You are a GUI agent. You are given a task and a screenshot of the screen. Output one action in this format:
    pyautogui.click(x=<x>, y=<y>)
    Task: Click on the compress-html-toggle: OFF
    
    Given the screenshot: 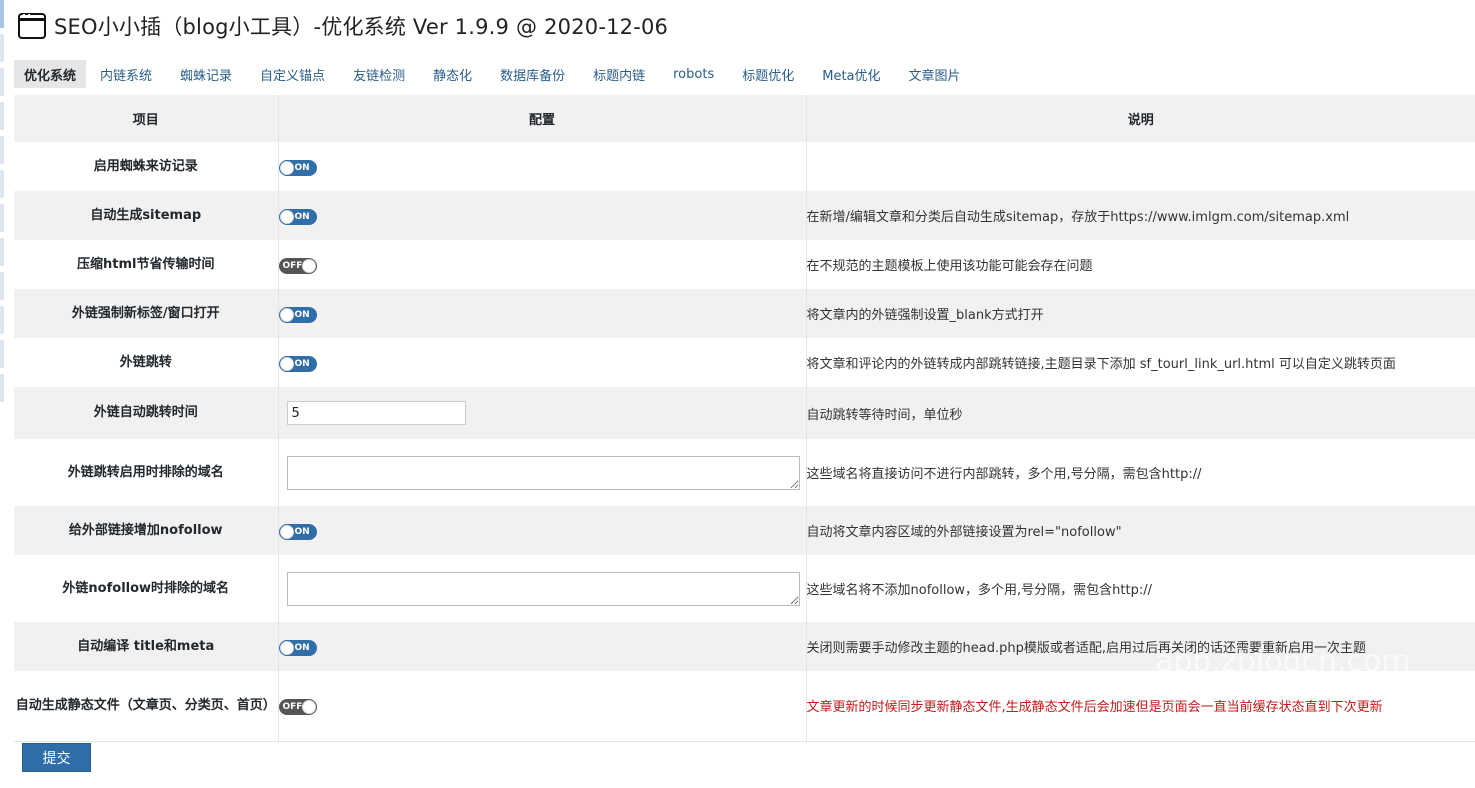 What is the action you would take?
    pyautogui.click(x=297, y=265)
    